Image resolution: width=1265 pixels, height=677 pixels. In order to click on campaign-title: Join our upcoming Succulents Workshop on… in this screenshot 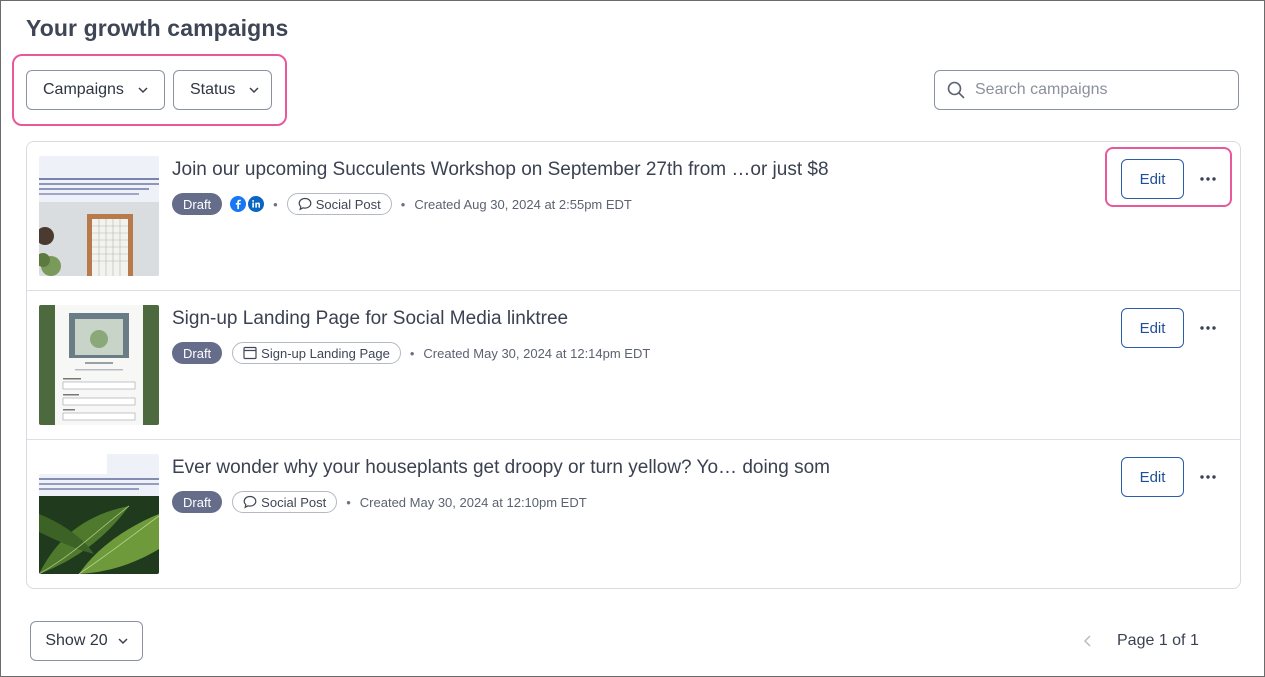, I will do `click(500, 170)`.